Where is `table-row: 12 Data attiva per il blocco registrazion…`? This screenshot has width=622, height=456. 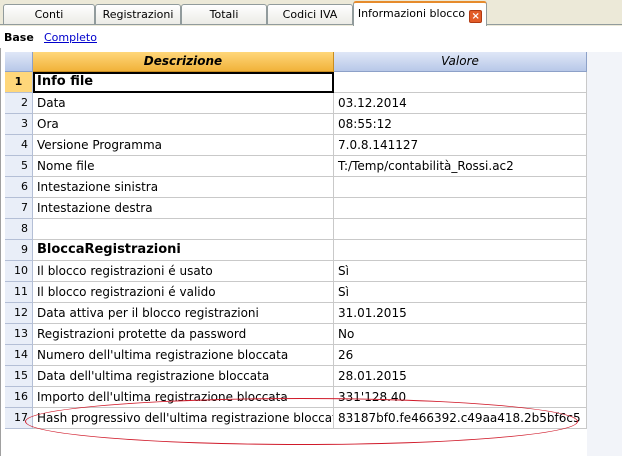
table-row: 12 Data attiva per il blocco registrazion… is located at coordinates (296, 313).